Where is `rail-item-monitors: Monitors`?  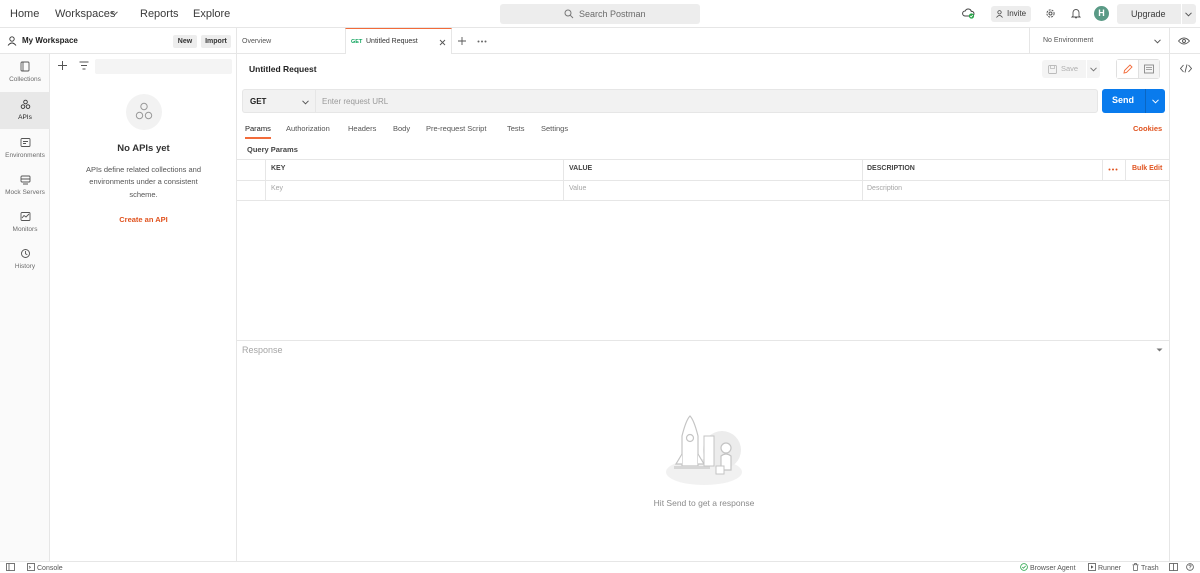 rail-item-monitors: Monitors is located at coordinates (25, 222).